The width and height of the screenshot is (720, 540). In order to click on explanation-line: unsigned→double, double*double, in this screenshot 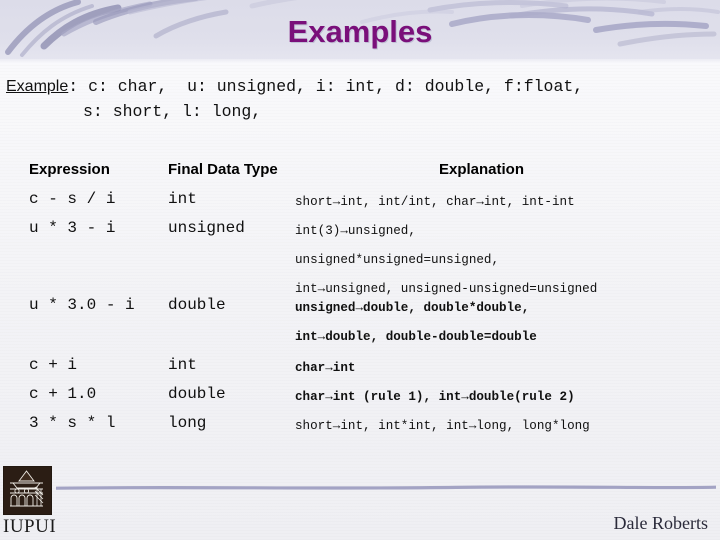, I will do `click(412, 308)`.